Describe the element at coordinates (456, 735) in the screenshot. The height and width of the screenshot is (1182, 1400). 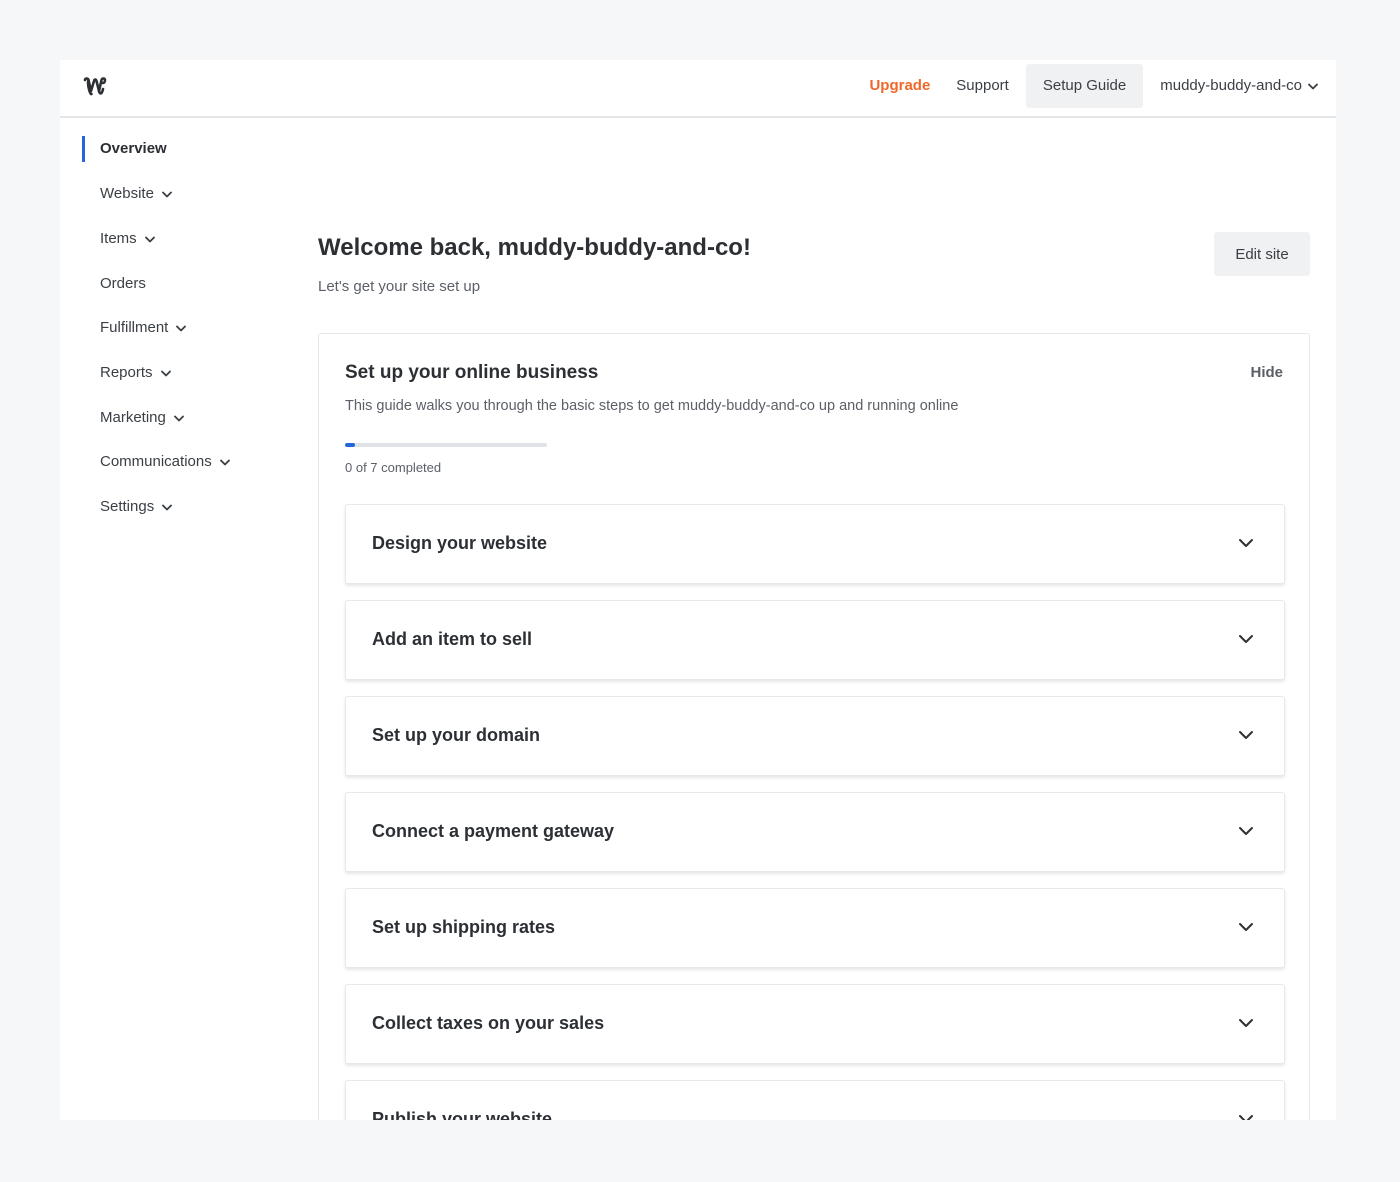
I see `guide-step-label: Set up your domain` at that location.